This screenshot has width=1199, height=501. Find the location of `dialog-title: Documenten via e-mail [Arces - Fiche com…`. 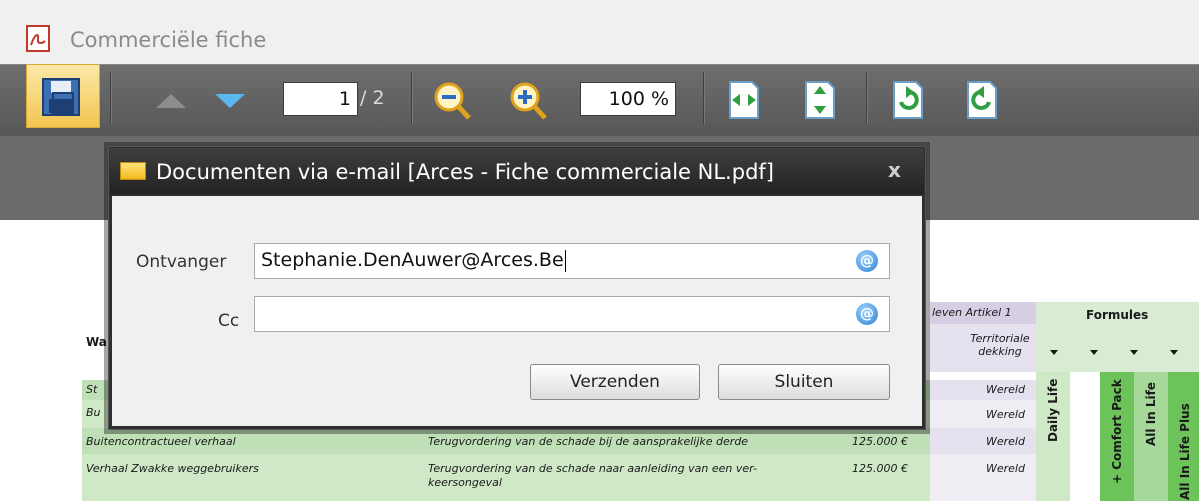

dialog-title: Documenten via e-mail [Arces - Fiche com… is located at coordinates (465, 172).